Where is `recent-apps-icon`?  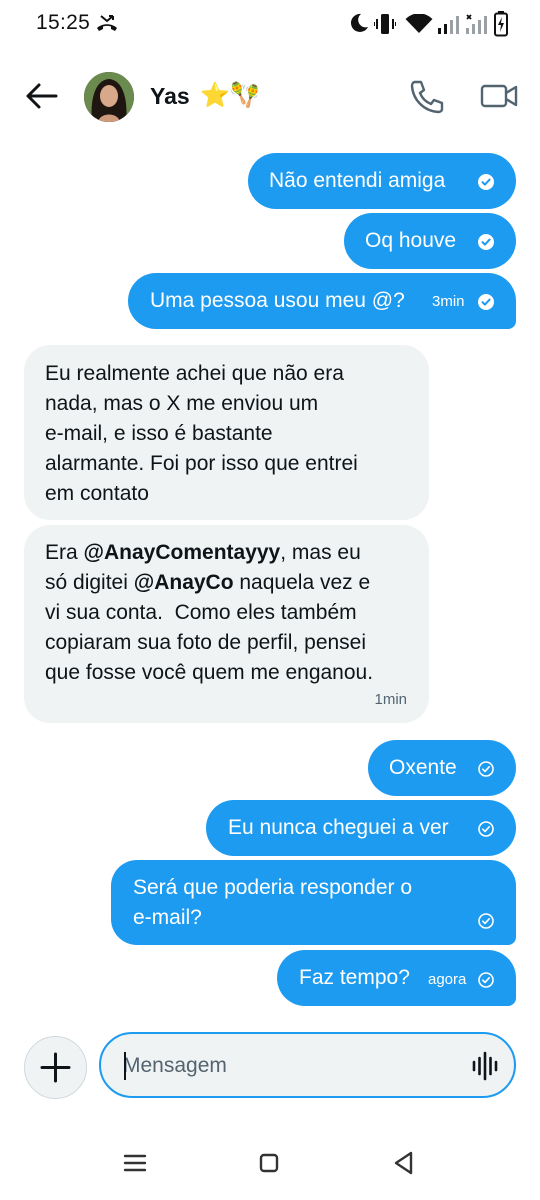 recent-apps-icon is located at coordinates (135, 1163).